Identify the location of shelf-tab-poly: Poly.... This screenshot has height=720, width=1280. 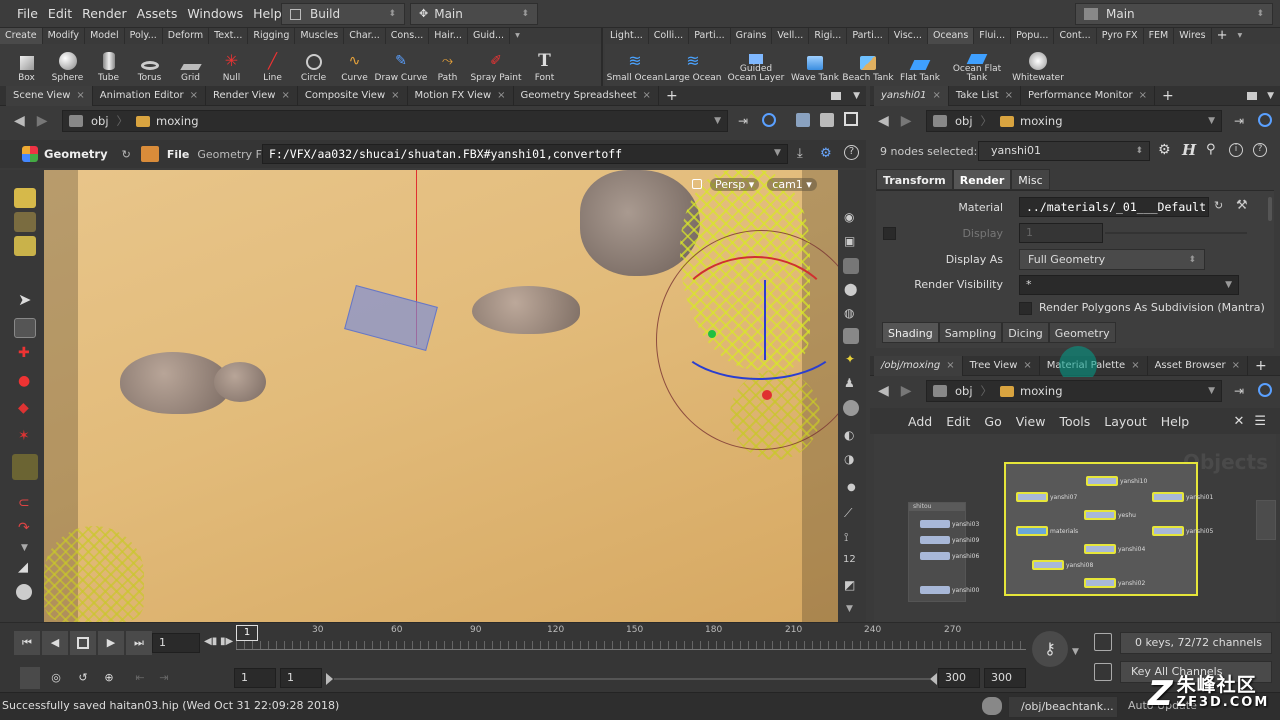
(144, 36).